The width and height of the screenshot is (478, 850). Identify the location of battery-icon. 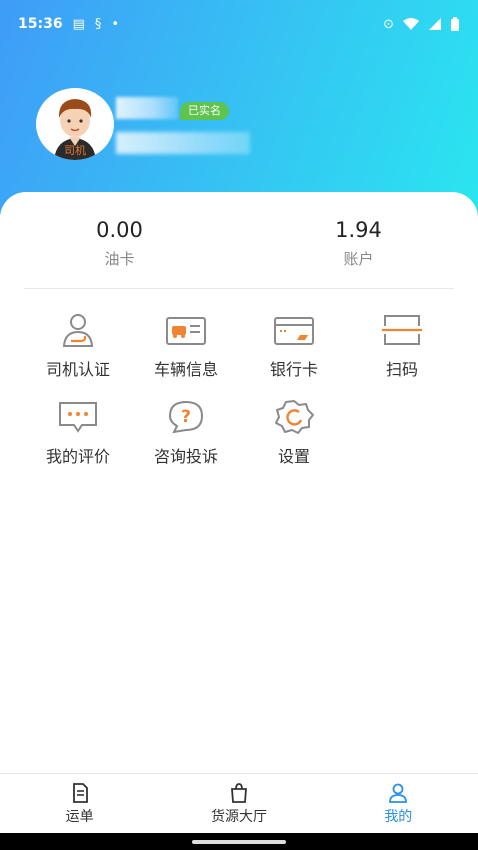
(455, 23).